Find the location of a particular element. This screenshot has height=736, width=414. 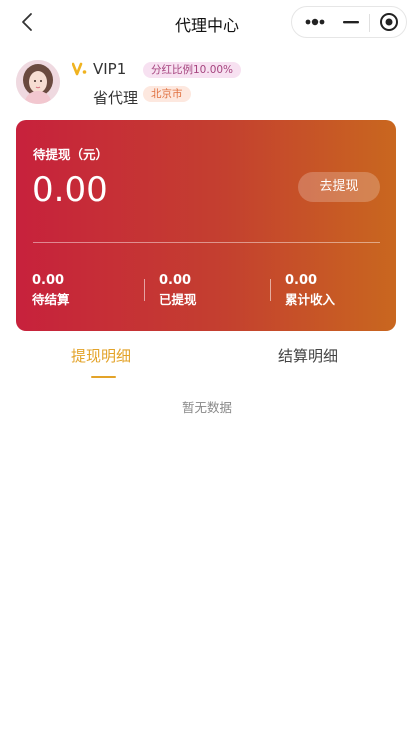

stat-total-income: 0.00 累计收入 is located at coordinates (310, 290).